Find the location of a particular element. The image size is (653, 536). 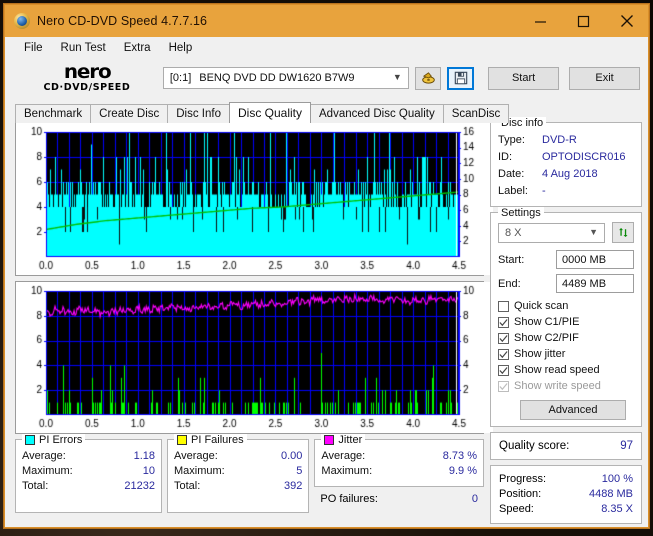

checkbox-label: Show C2/PIF is located at coordinates (546, 338).